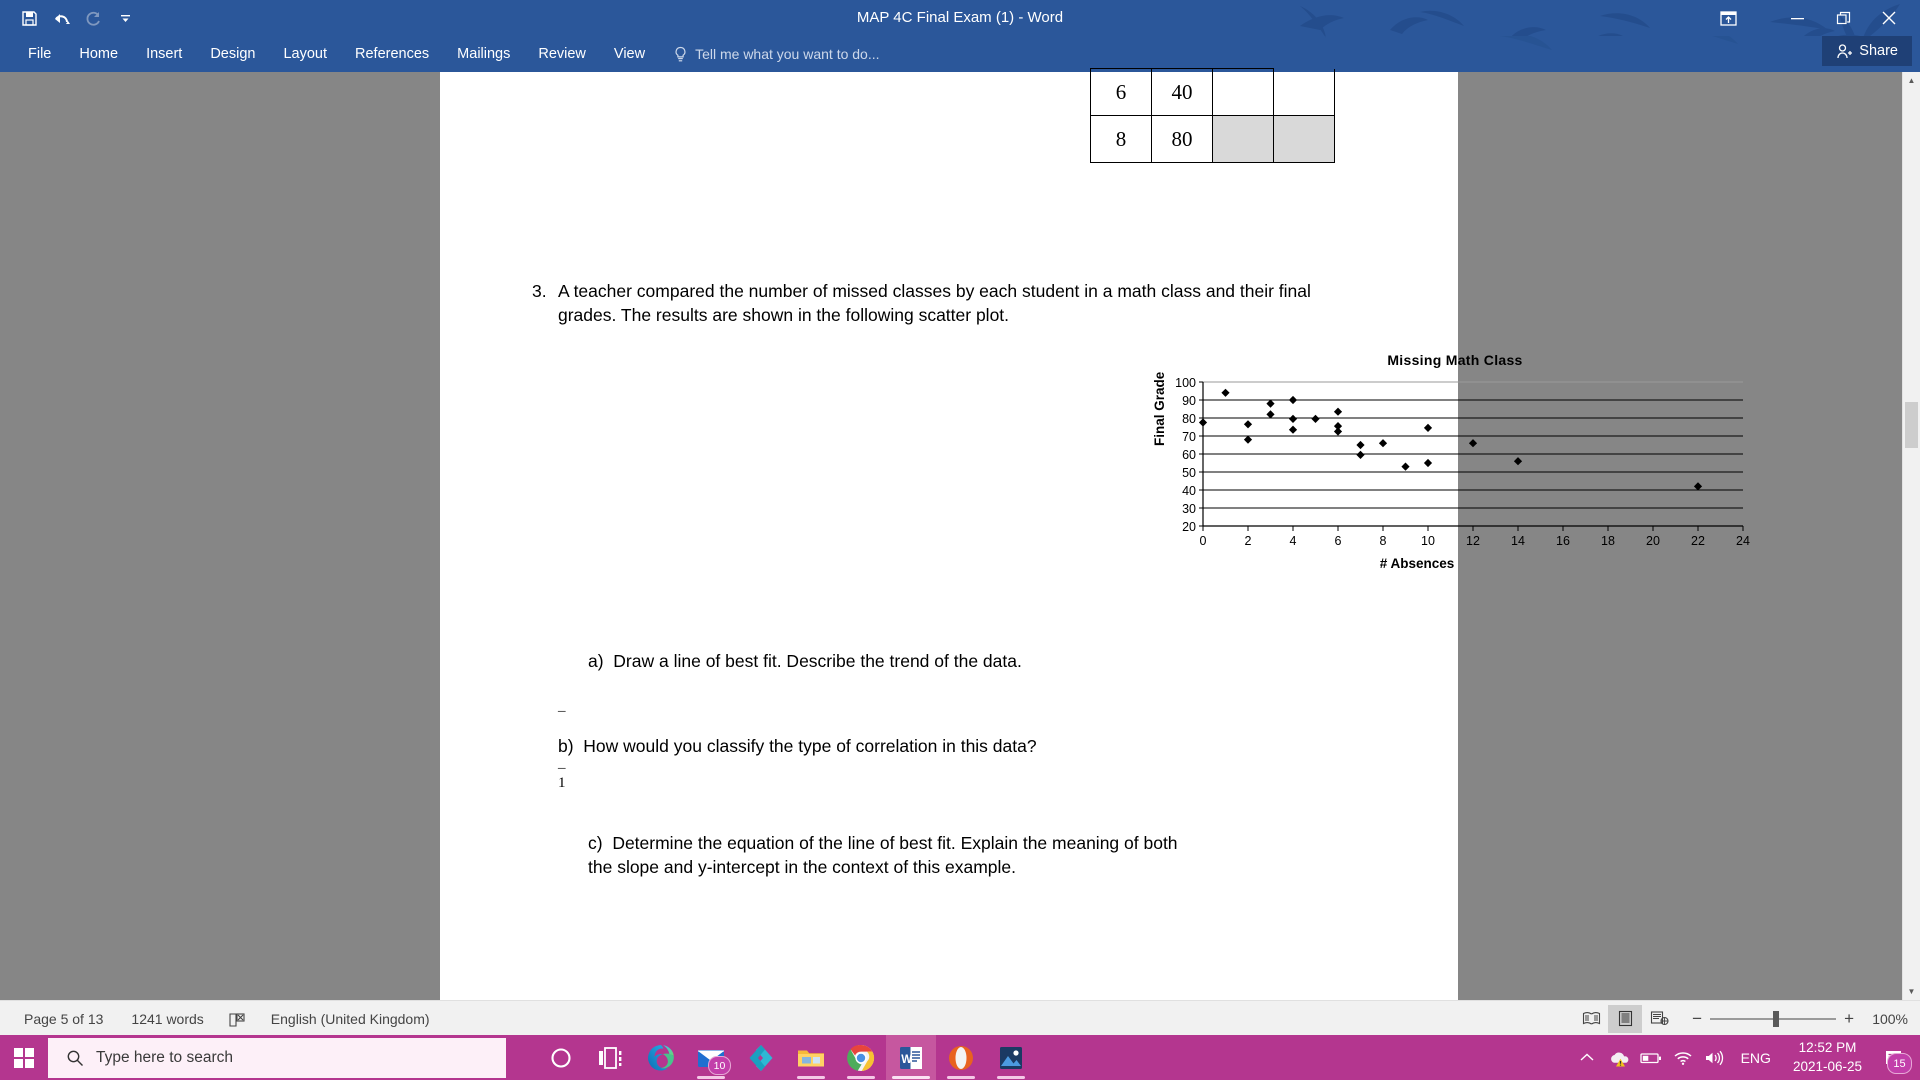  I want to click on svg-text: 14, so click(1518, 541).